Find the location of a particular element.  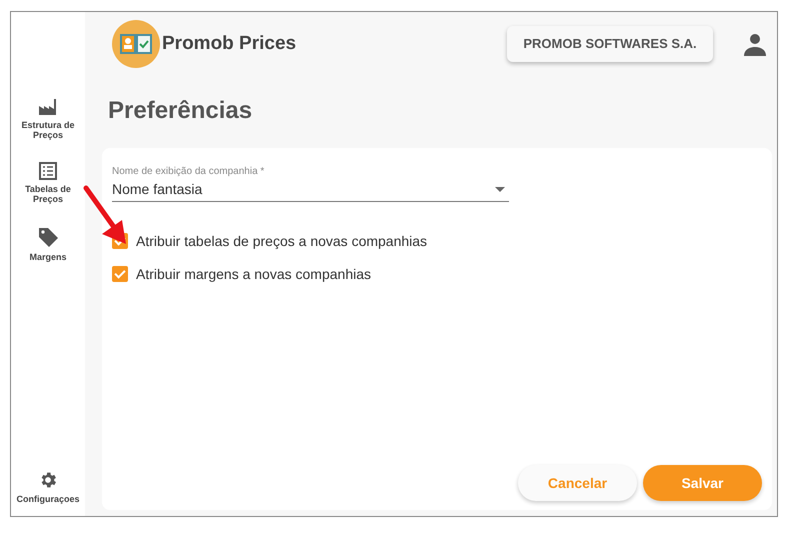

tag-icon is located at coordinates (48, 237).